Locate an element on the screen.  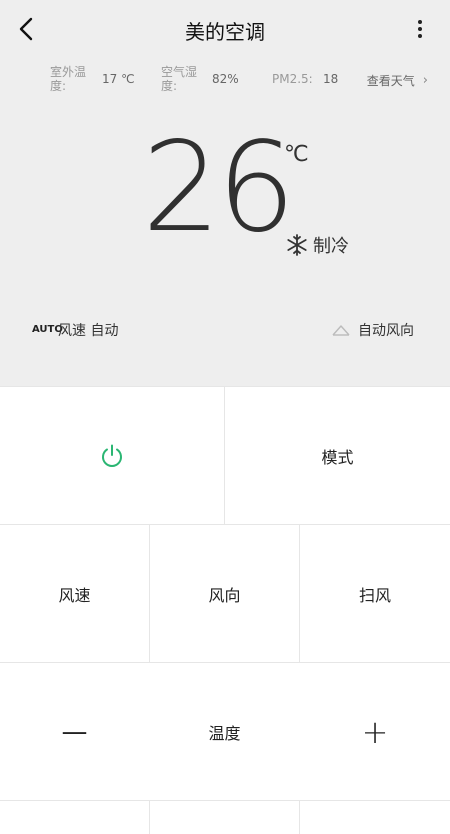
wind-direction-label: 自动风向 is located at coordinates (386, 331).